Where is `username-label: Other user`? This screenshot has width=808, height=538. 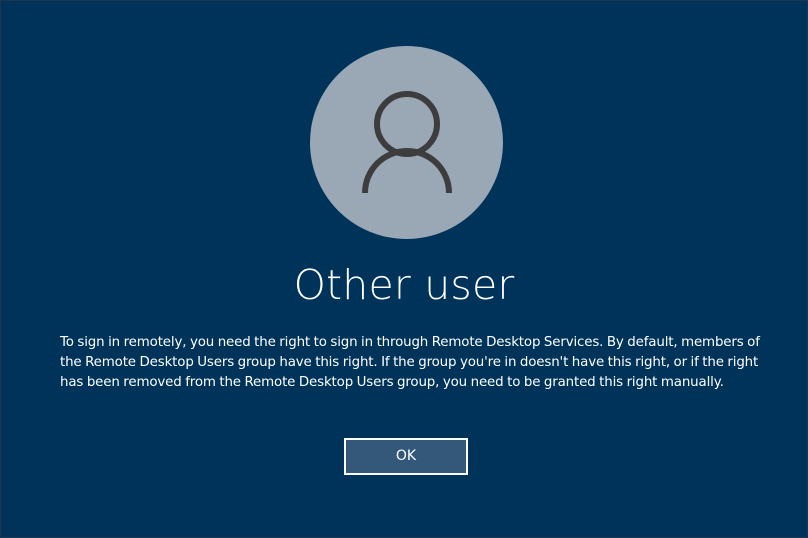 username-label: Other user is located at coordinates (404, 285).